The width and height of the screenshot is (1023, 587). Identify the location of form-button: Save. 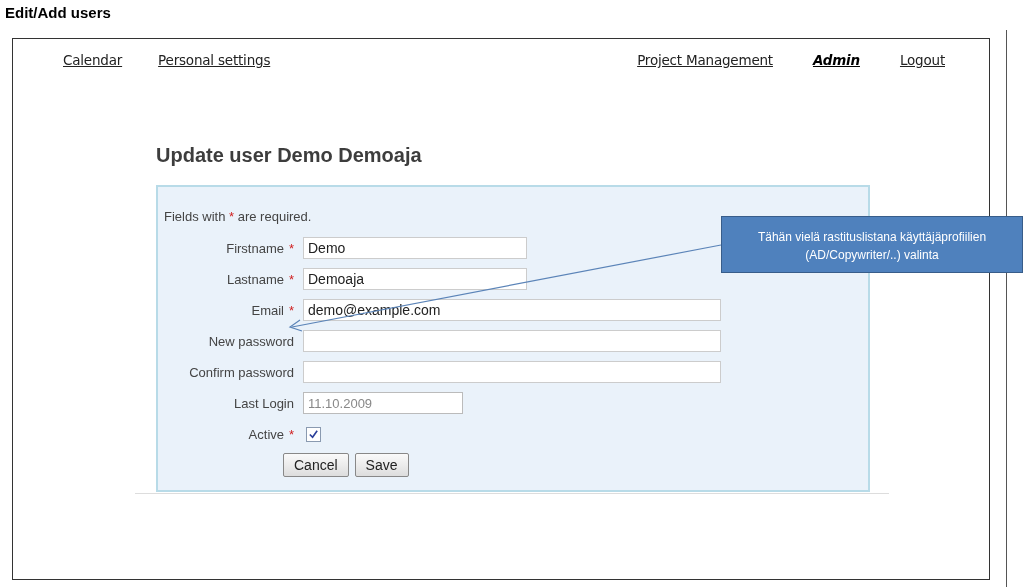
(381, 465).